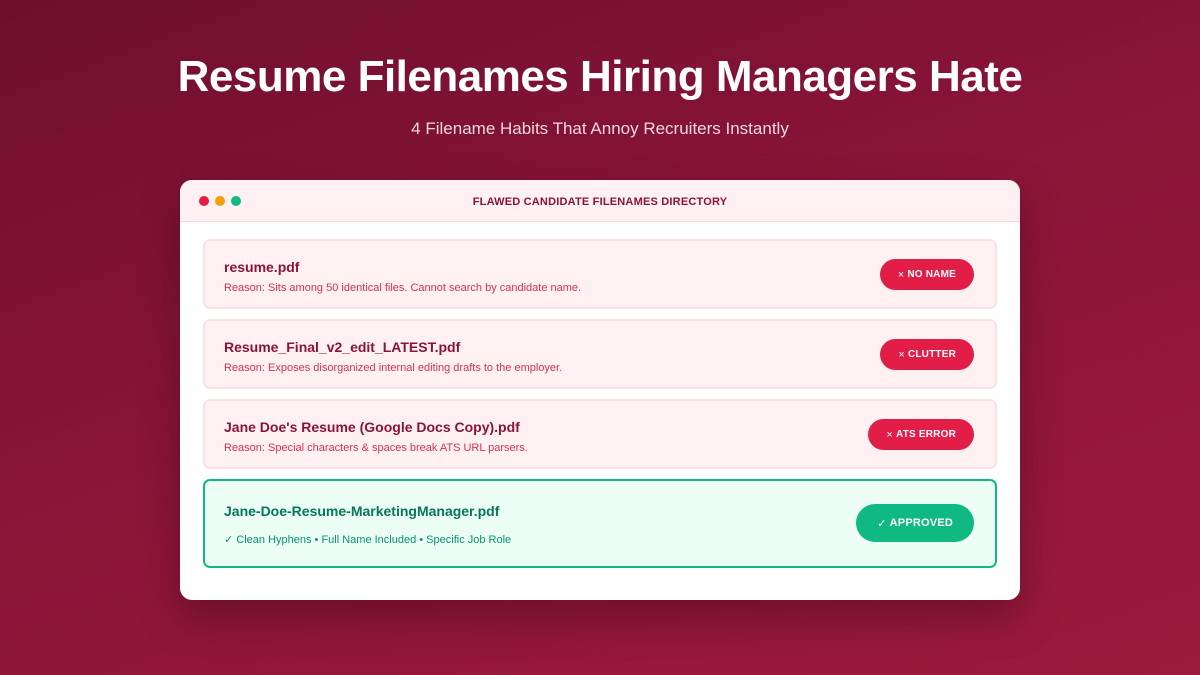  I want to click on ats-error-badge: × ATS ERROR, so click(921, 434).